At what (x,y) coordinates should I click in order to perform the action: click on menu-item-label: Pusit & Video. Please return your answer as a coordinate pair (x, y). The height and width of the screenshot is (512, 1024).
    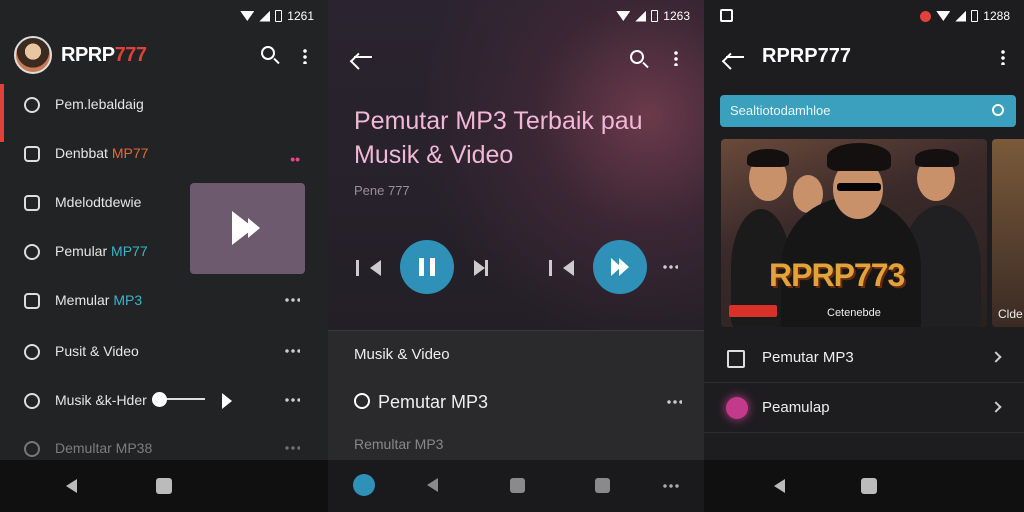
    Looking at the image, I should click on (97, 351).